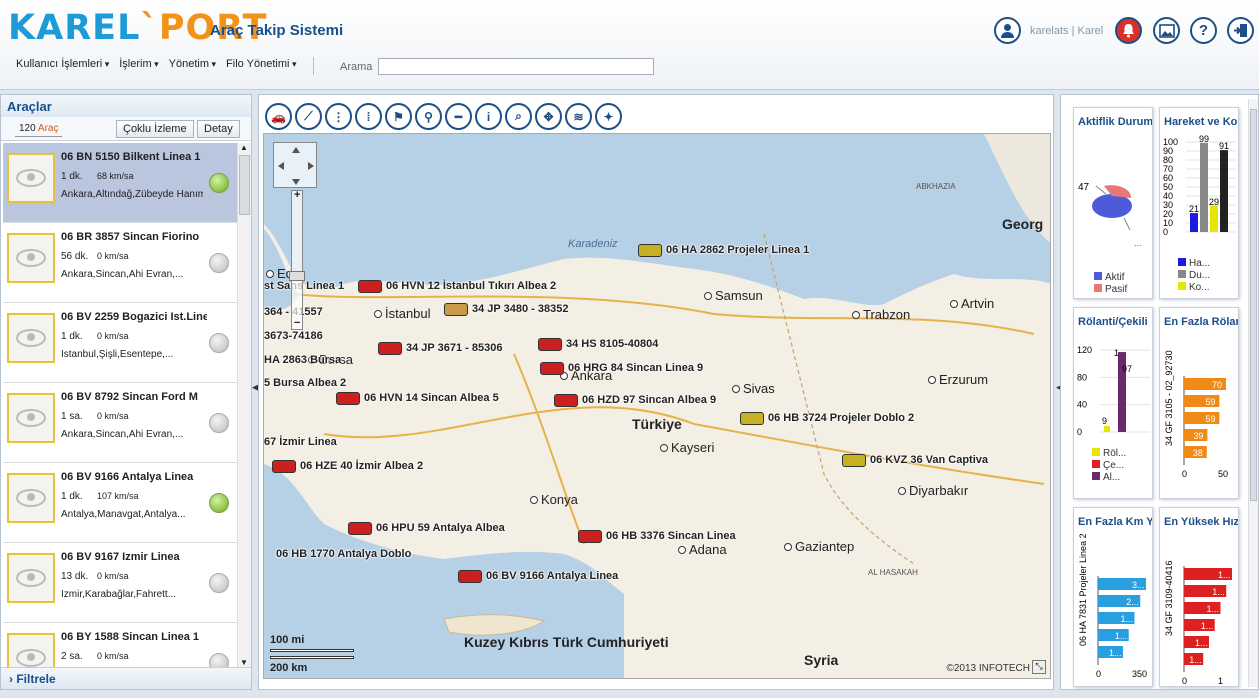 The height and width of the screenshot is (698, 1259). I want to click on user-icon, so click(1007, 30).